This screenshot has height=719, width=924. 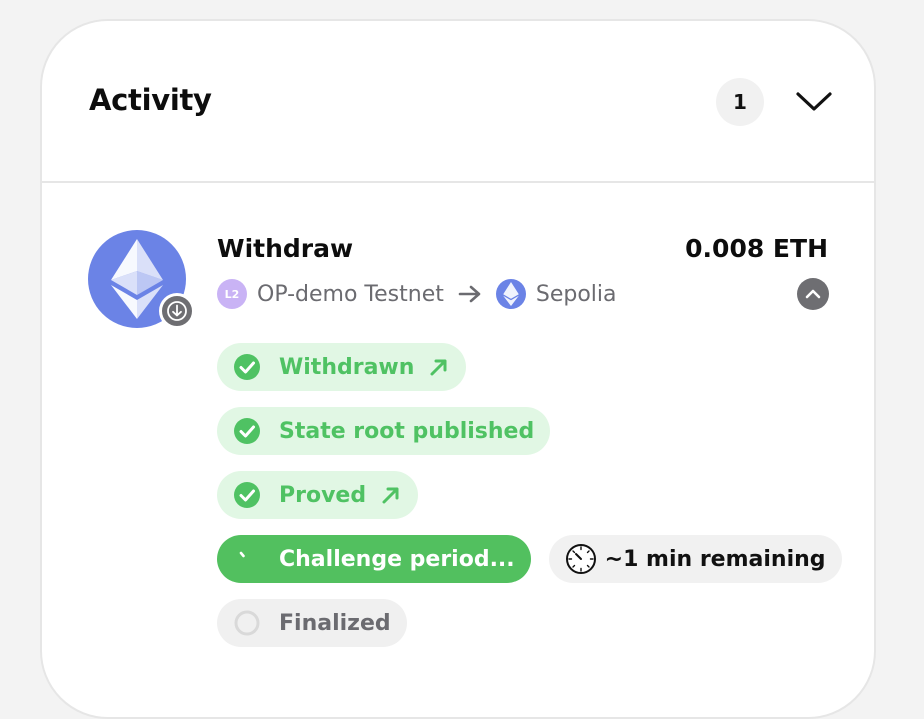 What do you see at coordinates (247, 623) in the screenshot?
I see `empty-circle-icon` at bounding box center [247, 623].